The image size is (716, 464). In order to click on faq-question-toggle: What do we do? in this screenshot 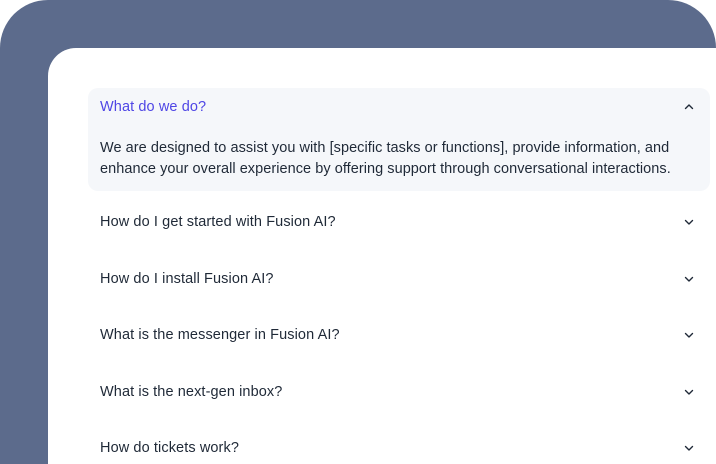, I will do `click(398, 107)`.